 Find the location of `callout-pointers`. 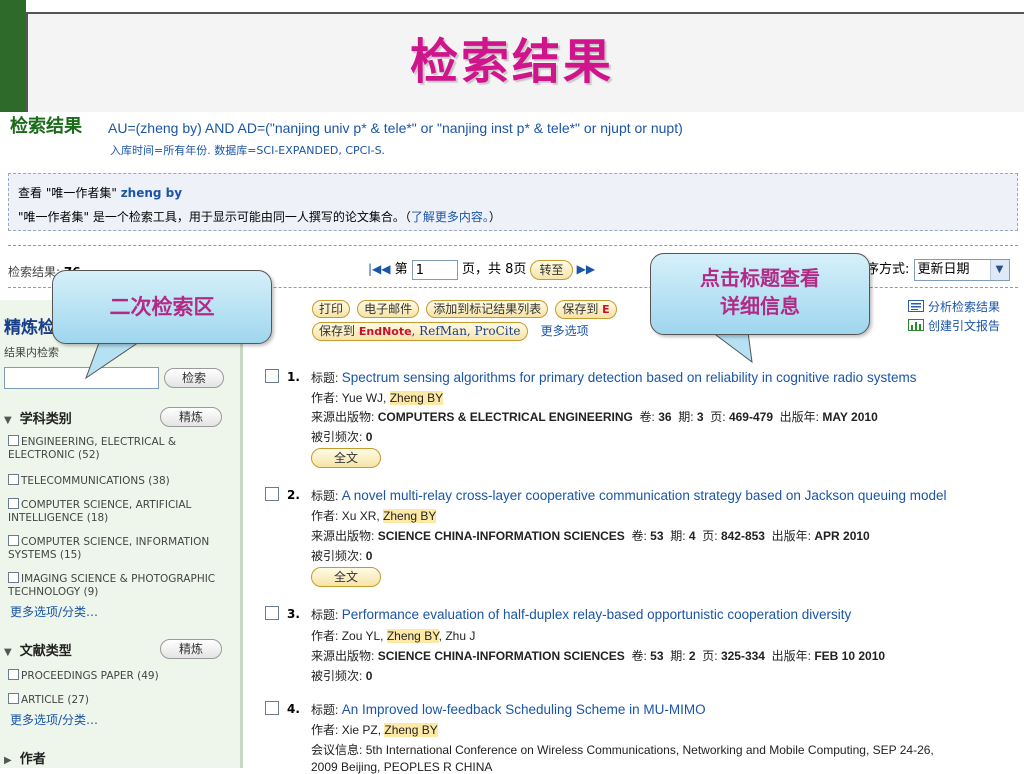

callout-pointers is located at coordinates (418, 355).